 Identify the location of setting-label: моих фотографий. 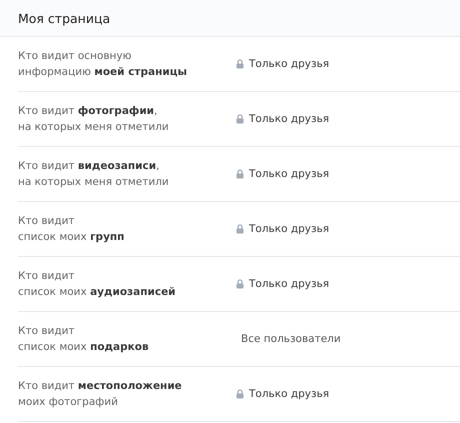
(68, 402).